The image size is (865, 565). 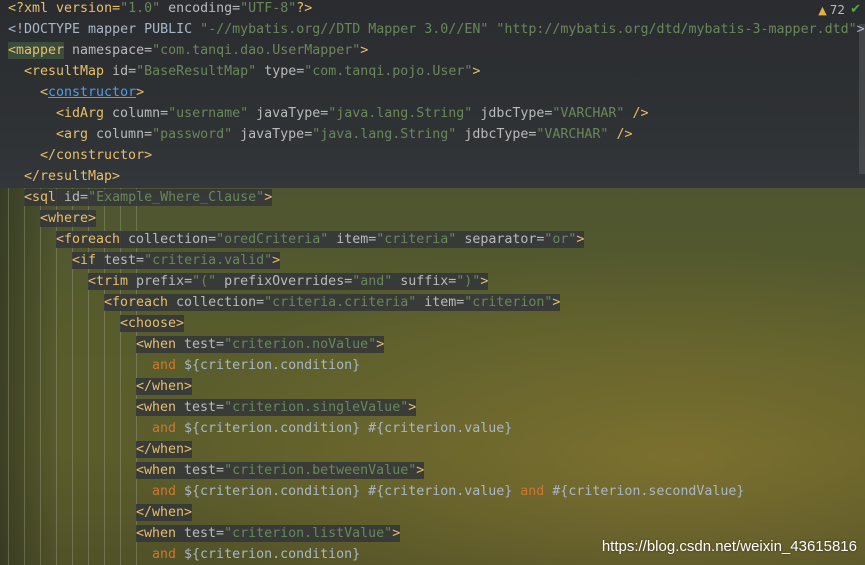 What do you see at coordinates (64, 71) in the screenshot?
I see `resultmap-tag: <resultMap` at bounding box center [64, 71].